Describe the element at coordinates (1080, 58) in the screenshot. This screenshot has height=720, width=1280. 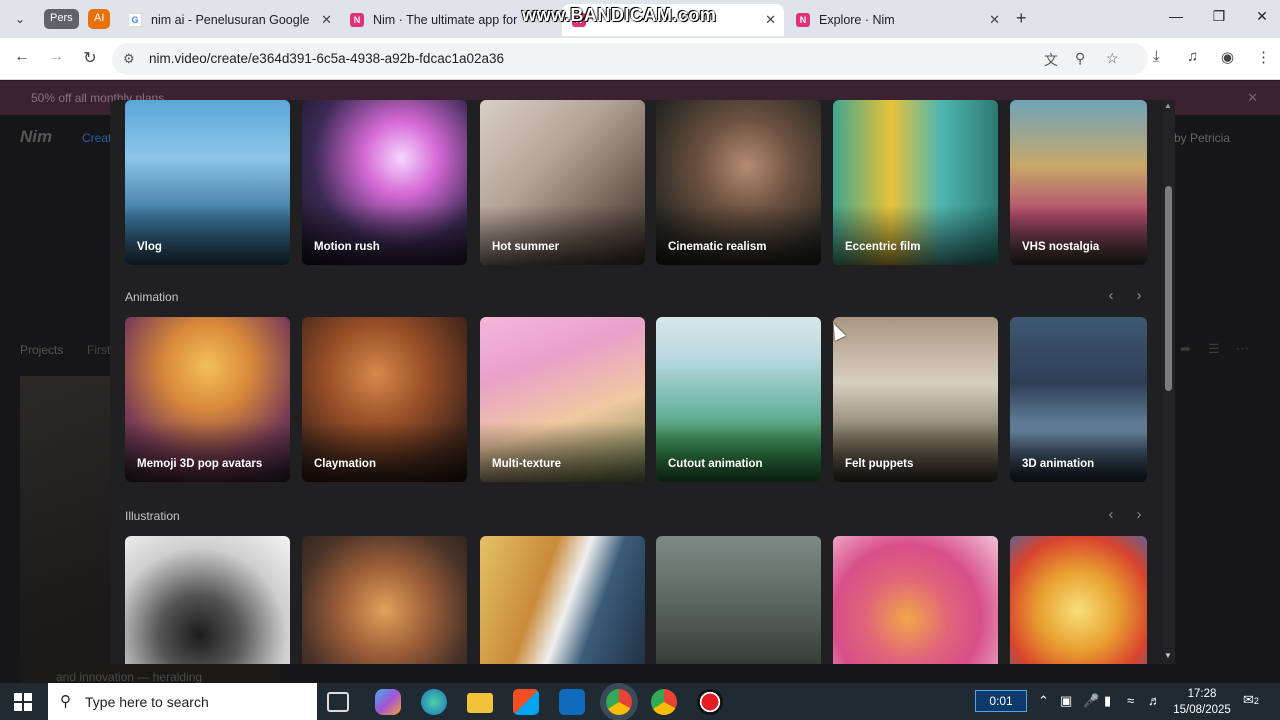
I see `zoom-icon: ⚲` at that location.